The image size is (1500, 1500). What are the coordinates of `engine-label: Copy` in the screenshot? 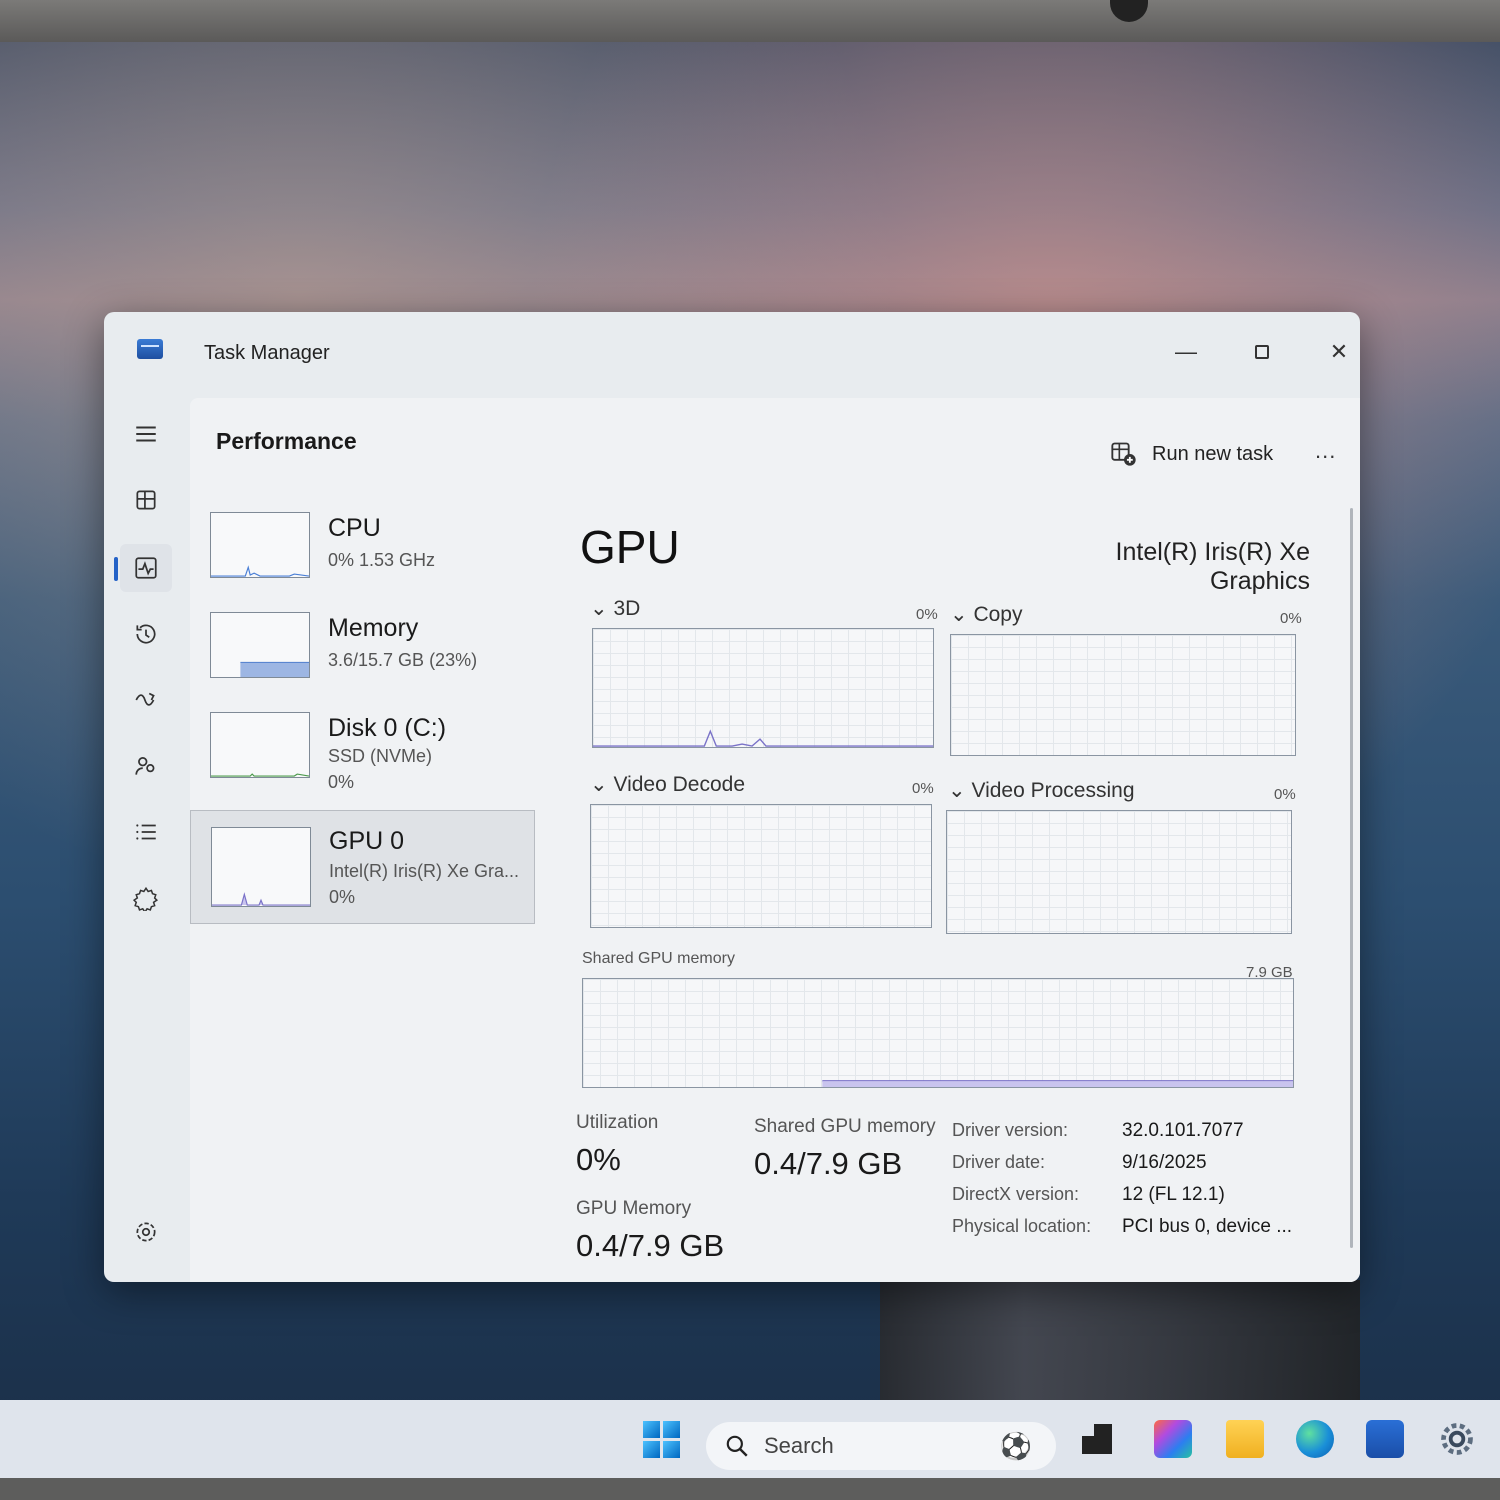 It's located at (998, 614).